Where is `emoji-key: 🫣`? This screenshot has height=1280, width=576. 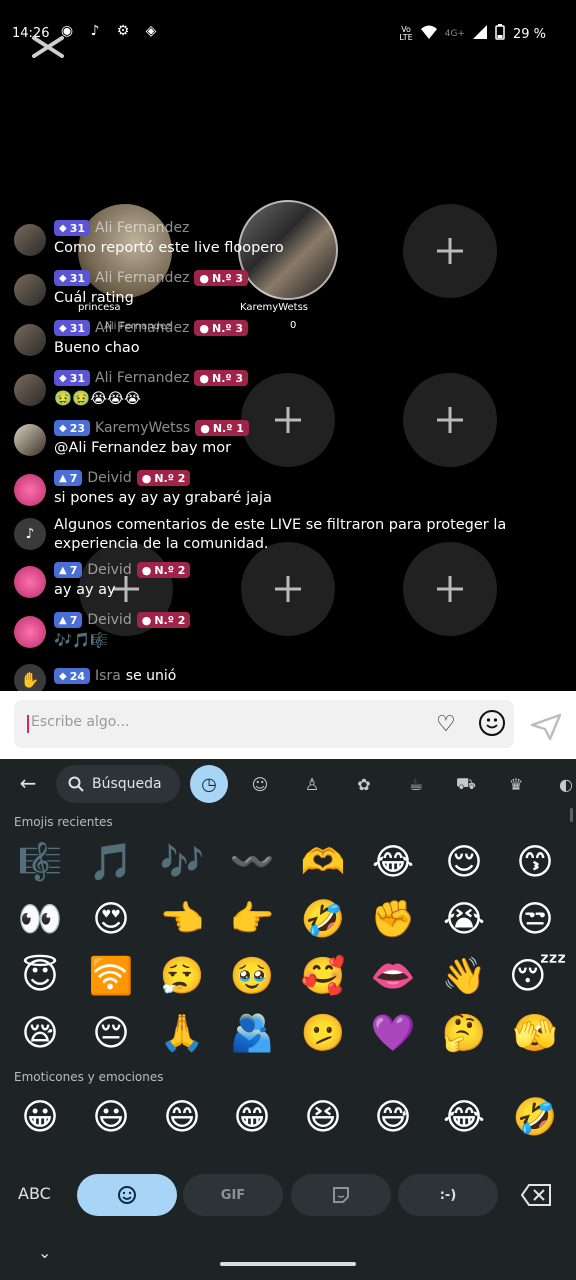 emoji-key: 🫣 is located at coordinates (535, 1034).